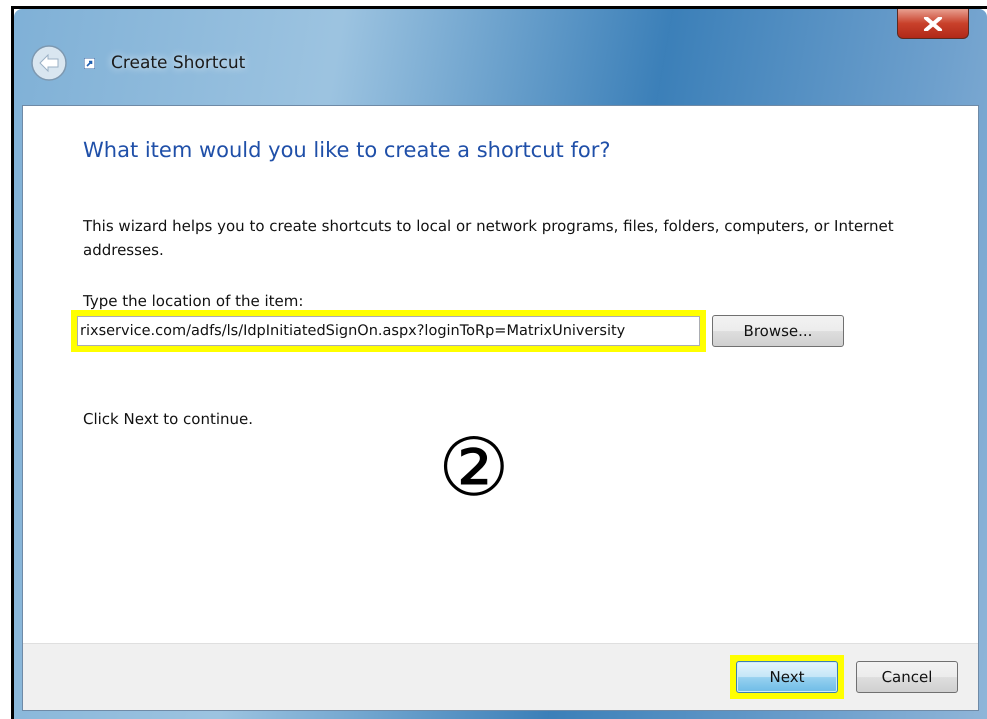 This screenshot has width=987, height=719. What do you see at coordinates (168, 419) in the screenshot?
I see `instruction-text: Click Next to continue.` at bounding box center [168, 419].